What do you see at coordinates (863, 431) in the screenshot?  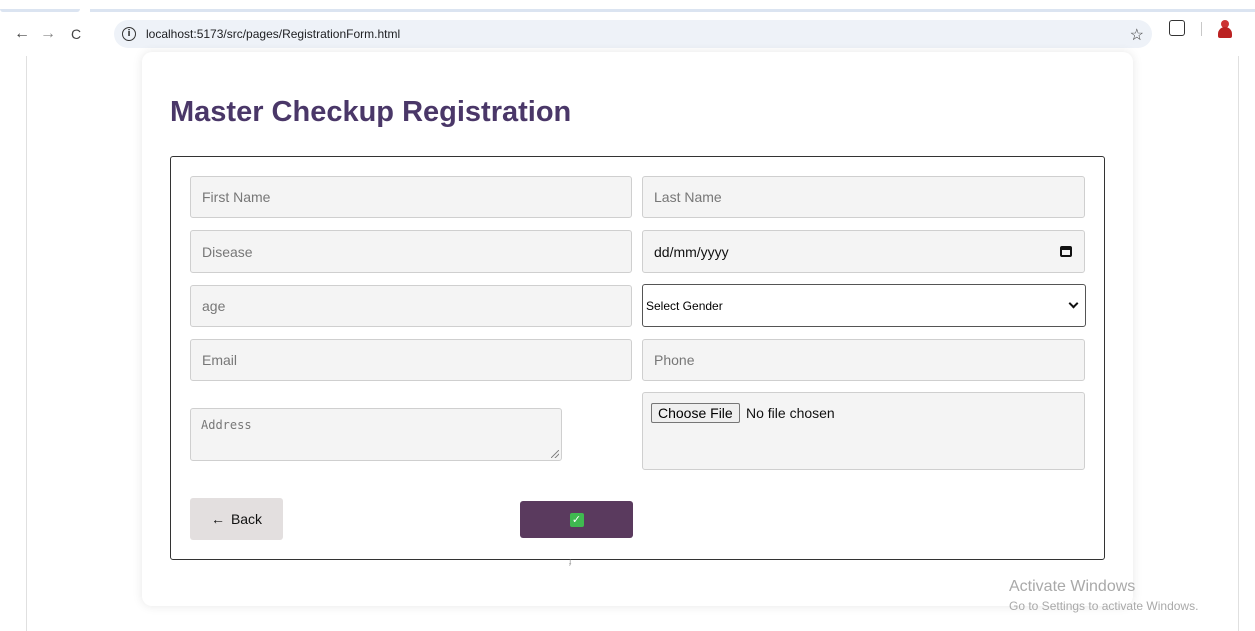 I see `file-upload-area: Choose File No file chosen` at bounding box center [863, 431].